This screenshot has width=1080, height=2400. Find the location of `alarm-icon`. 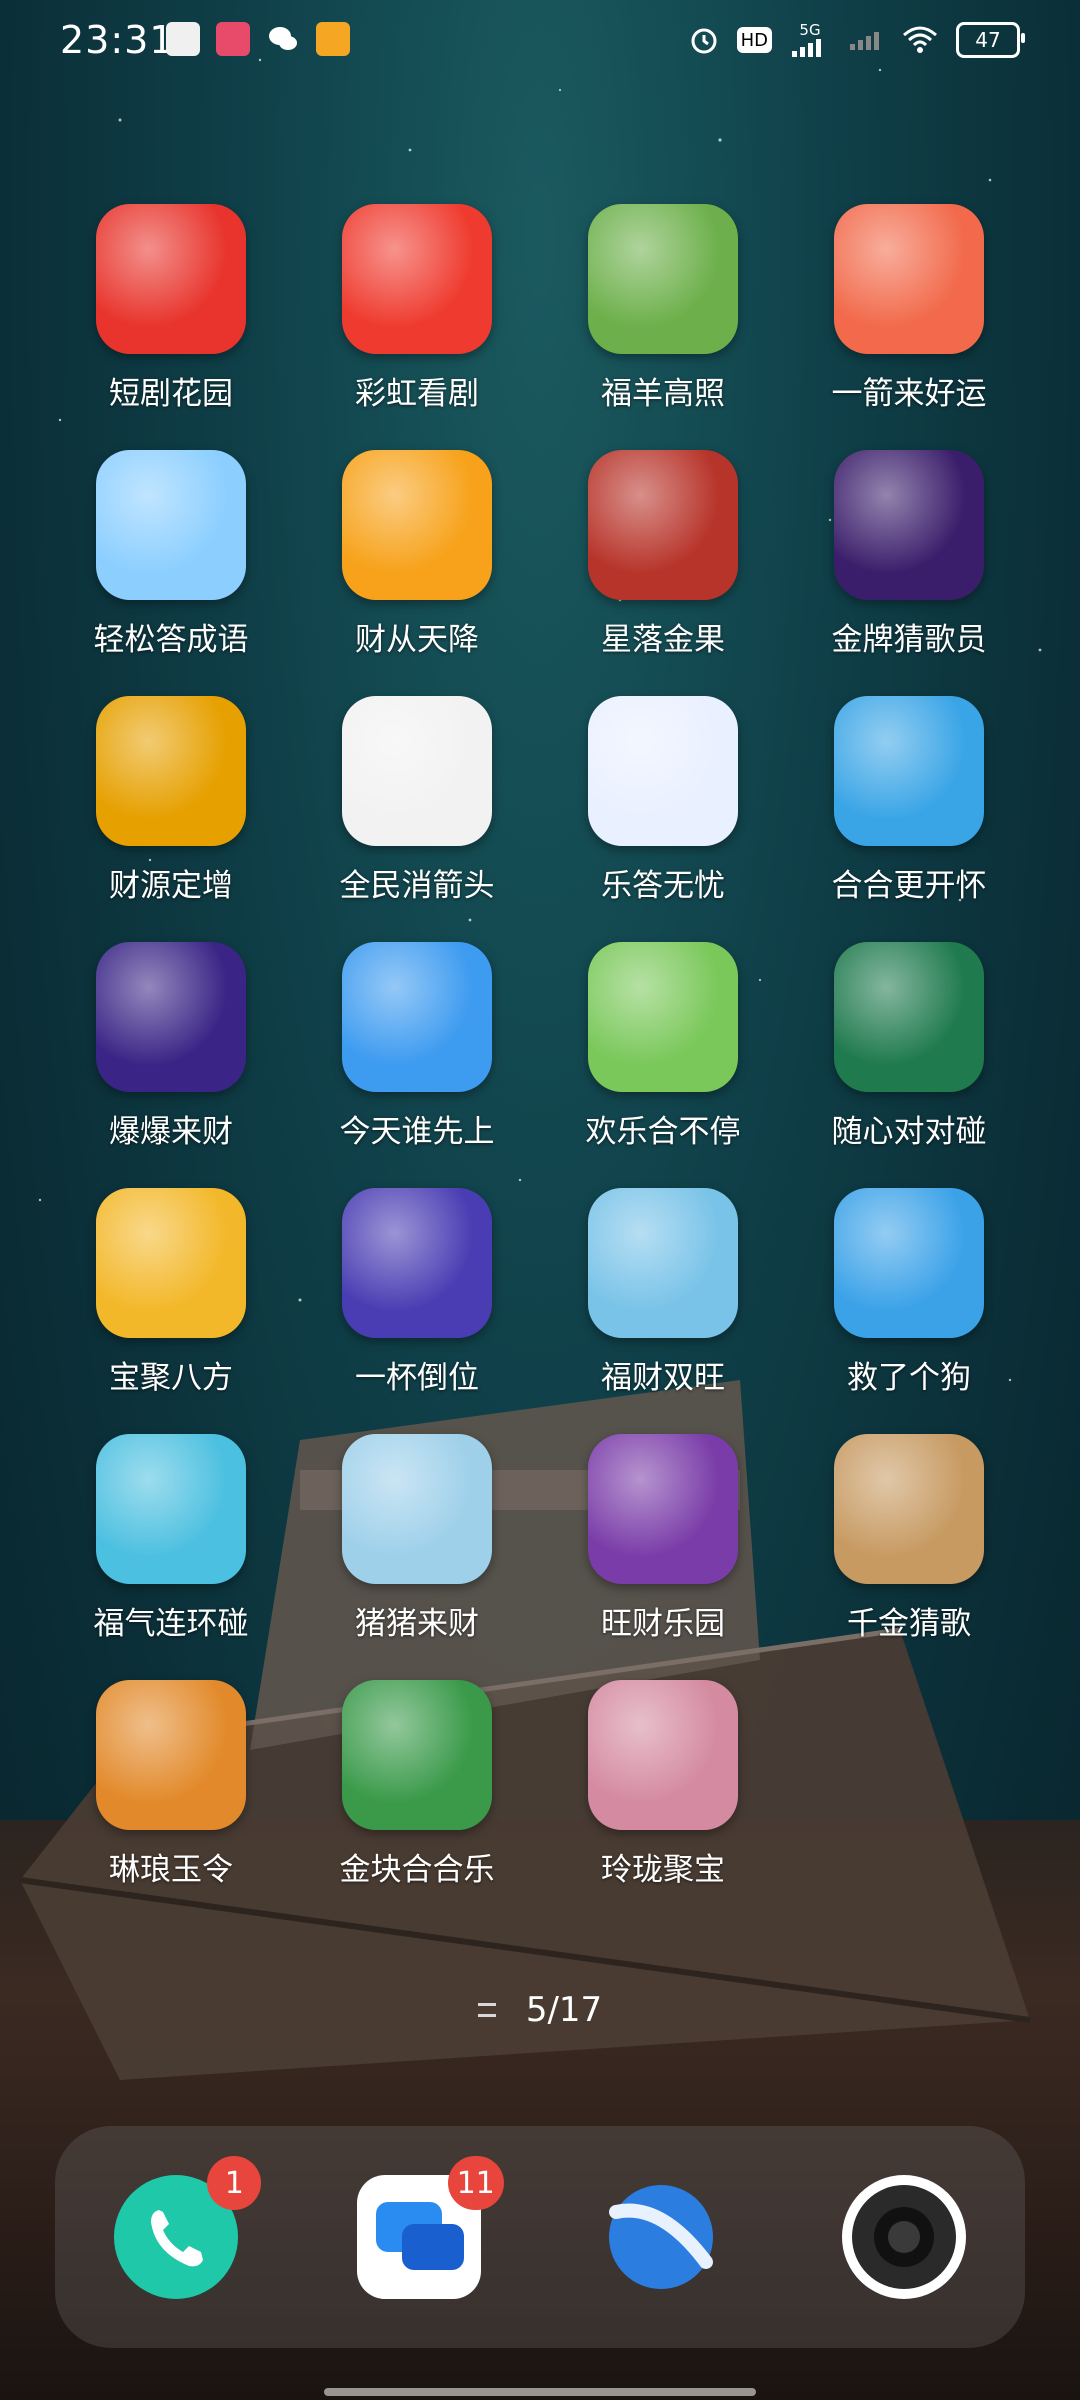

alarm-icon is located at coordinates (704, 40).